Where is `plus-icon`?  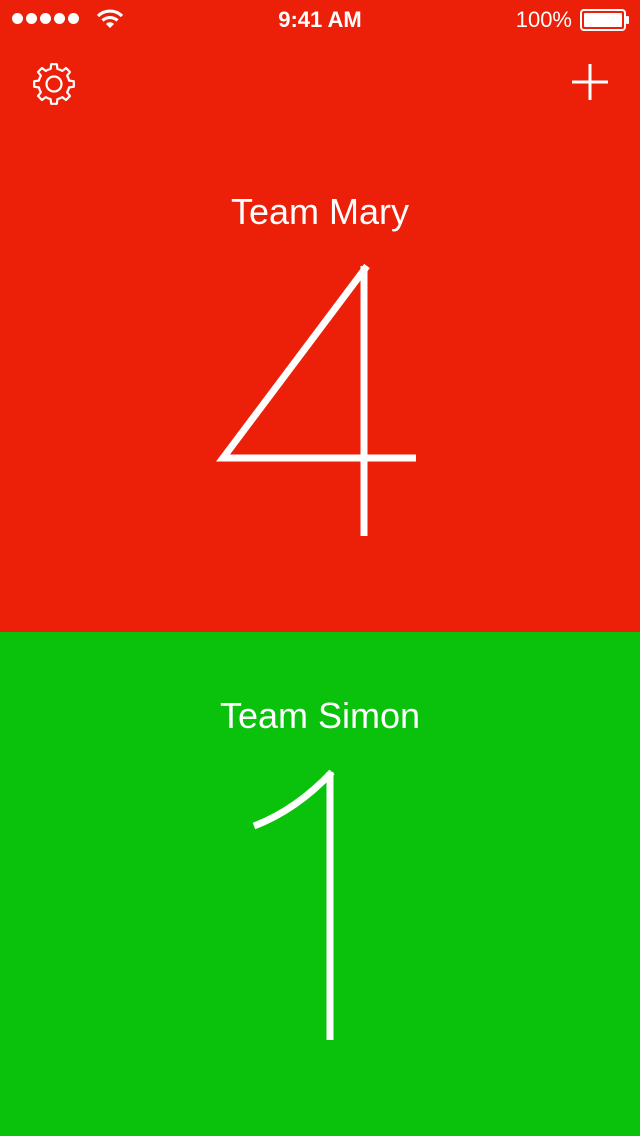
plus-icon is located at coordinates (590, 82).